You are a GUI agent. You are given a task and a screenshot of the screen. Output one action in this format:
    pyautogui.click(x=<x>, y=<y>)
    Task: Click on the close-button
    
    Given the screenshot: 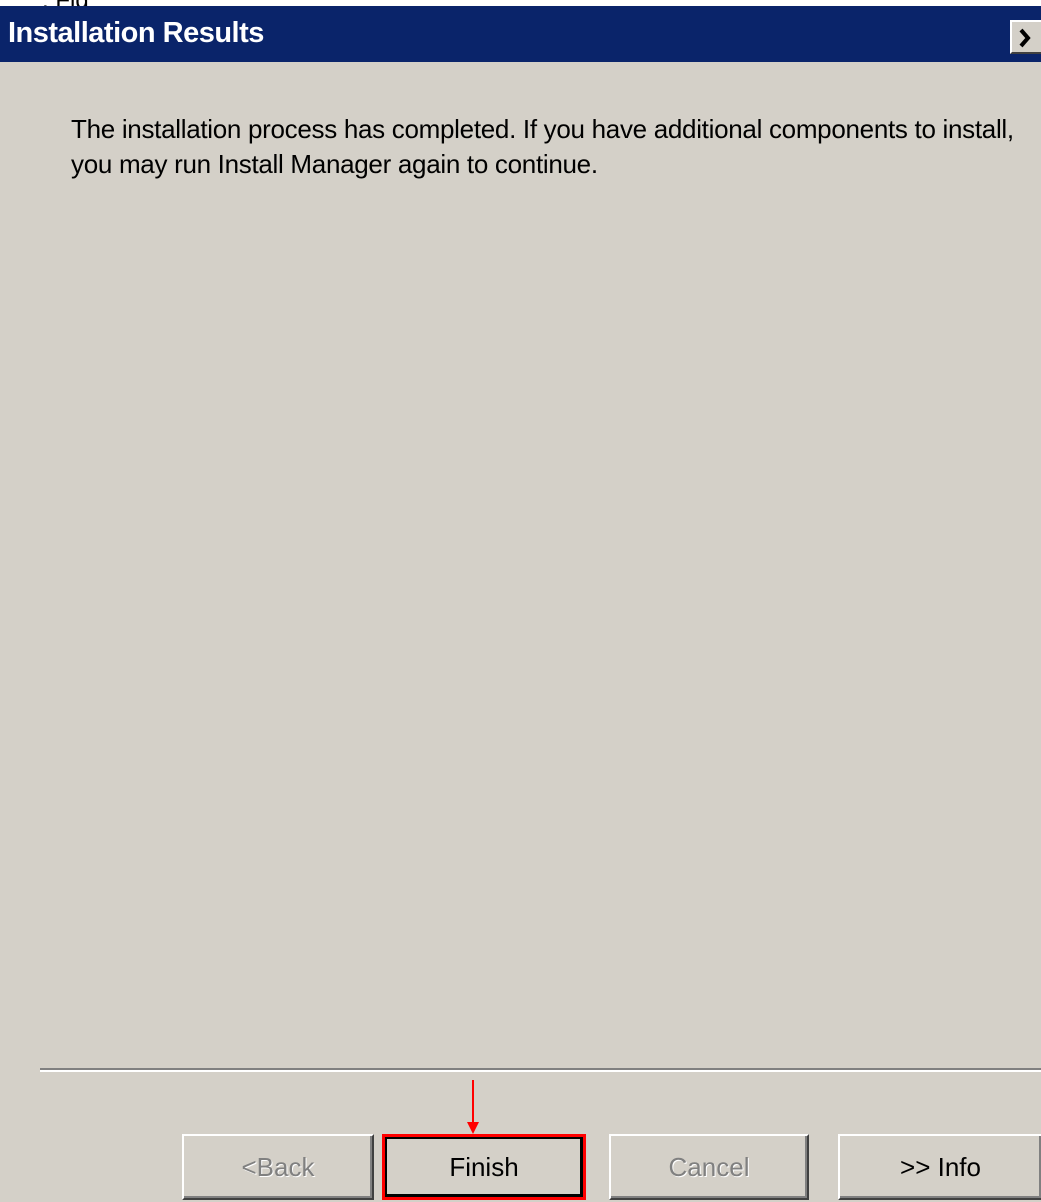 What is the action you would take?
    pyautogui.click(x=1025, y=37)
    